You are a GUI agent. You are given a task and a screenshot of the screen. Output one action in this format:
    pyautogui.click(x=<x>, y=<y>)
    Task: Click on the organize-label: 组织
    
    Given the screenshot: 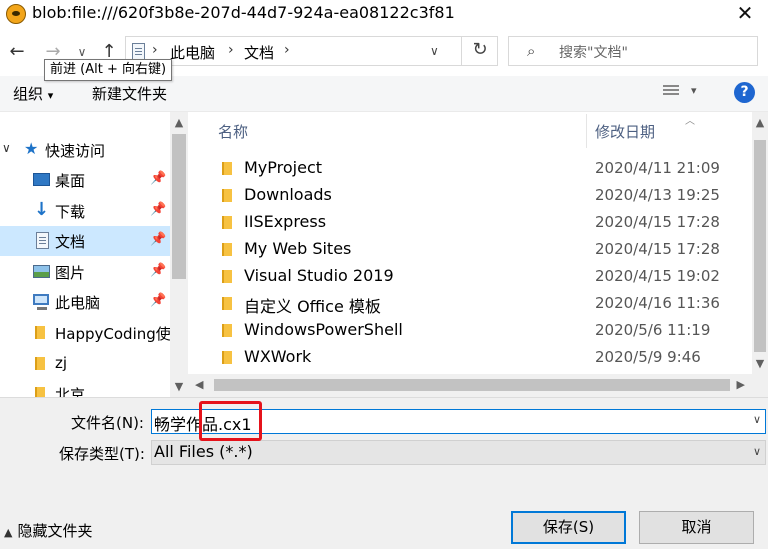 What is the action you would take?
    pyautogui.click(x=28, y=94)
    